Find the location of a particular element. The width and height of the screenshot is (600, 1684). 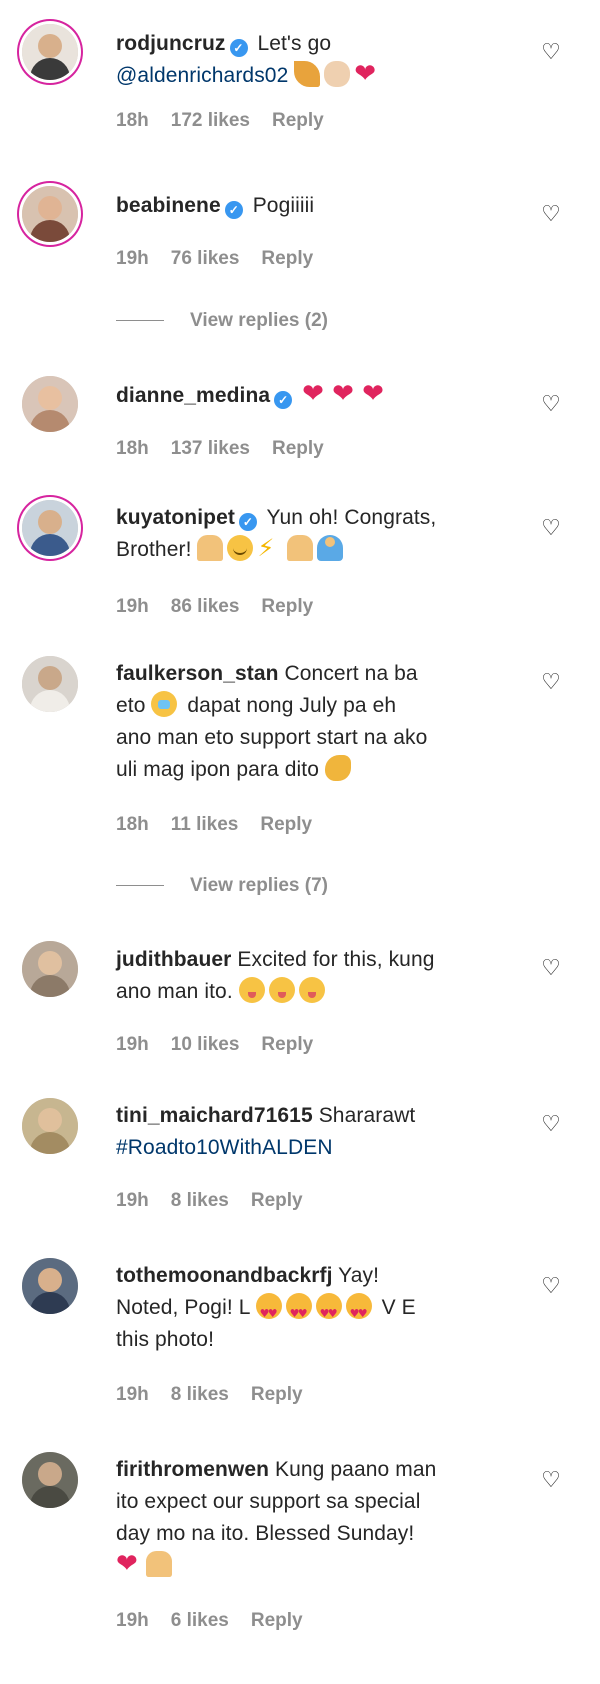

comment-text: rodjuncruz ✓ Let's go @aldenrichards02 is located at coordinates (321, 60).